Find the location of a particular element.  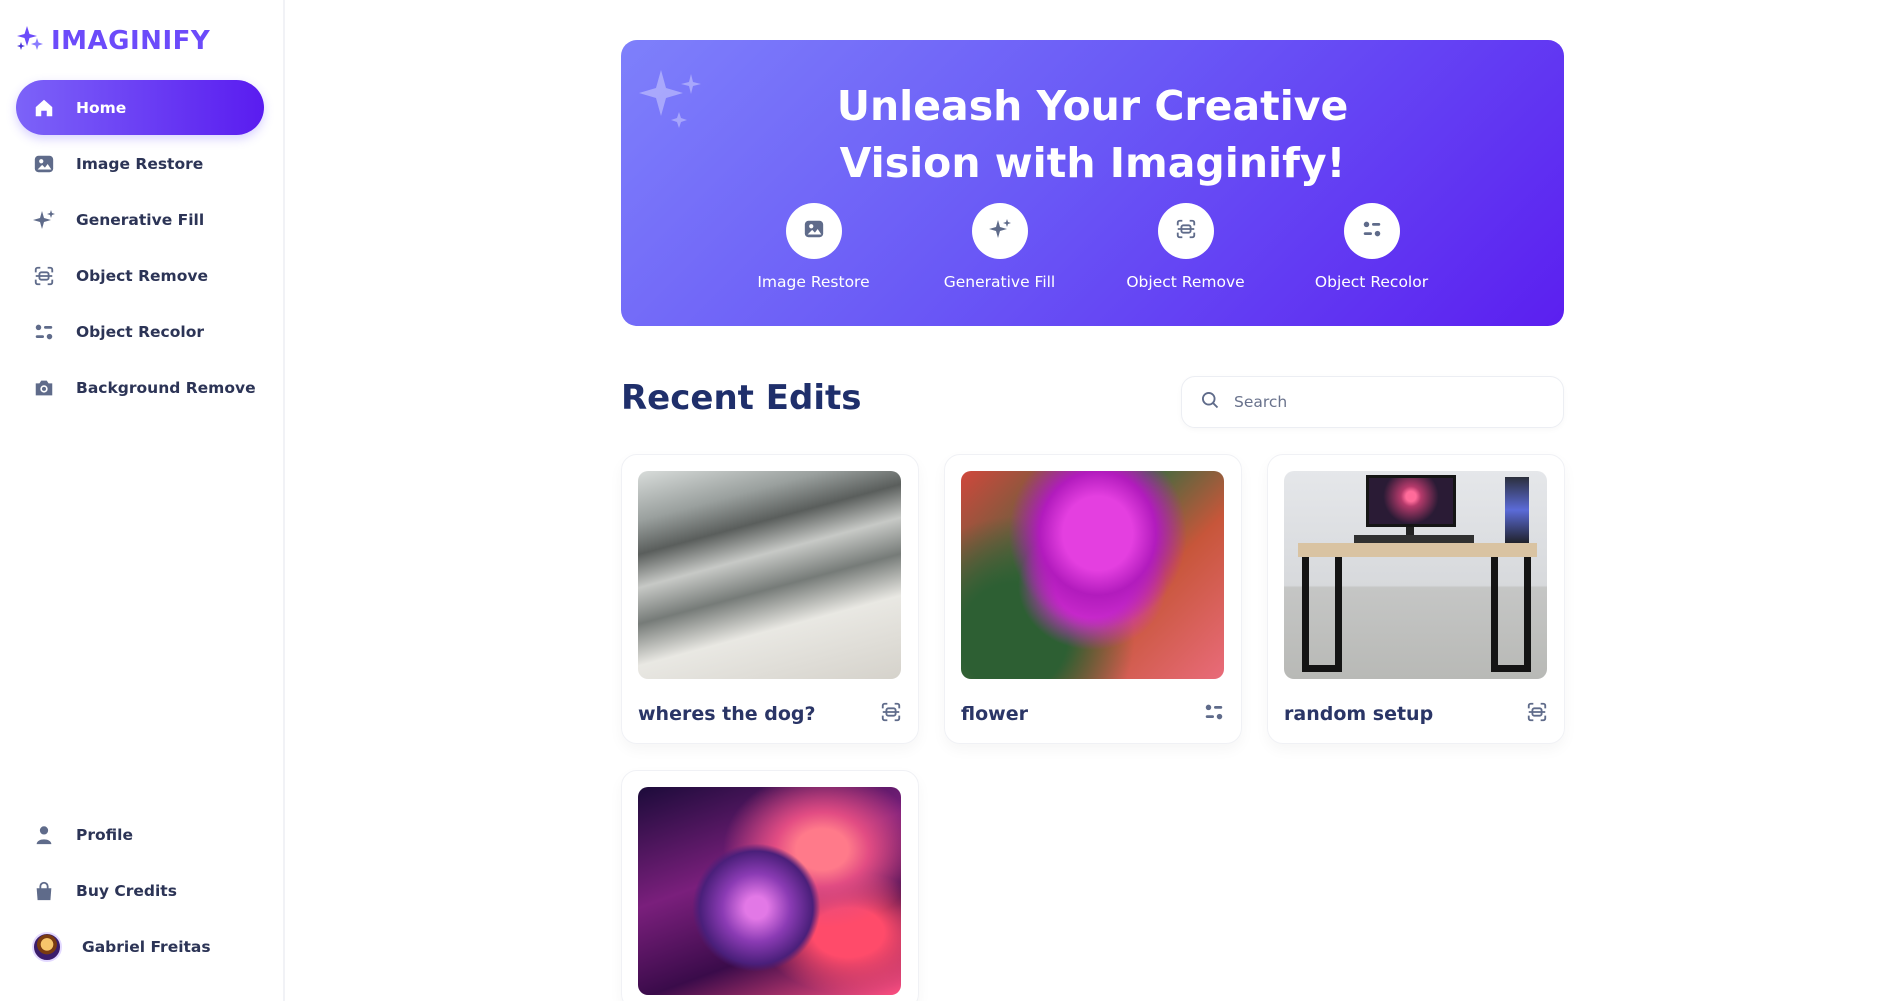

search-box is located at coordinates (1372, 402).